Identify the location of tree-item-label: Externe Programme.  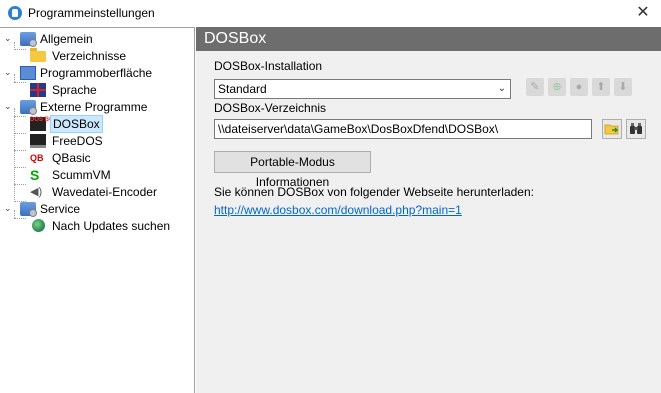
(94, 107).